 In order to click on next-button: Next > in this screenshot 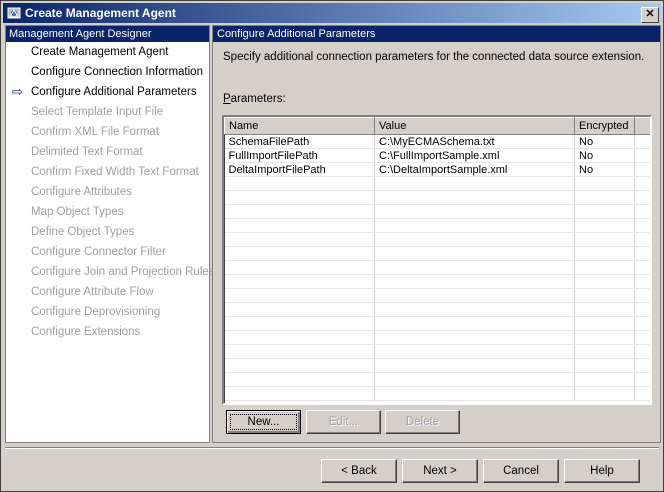, I will do `click(440, 471)`.